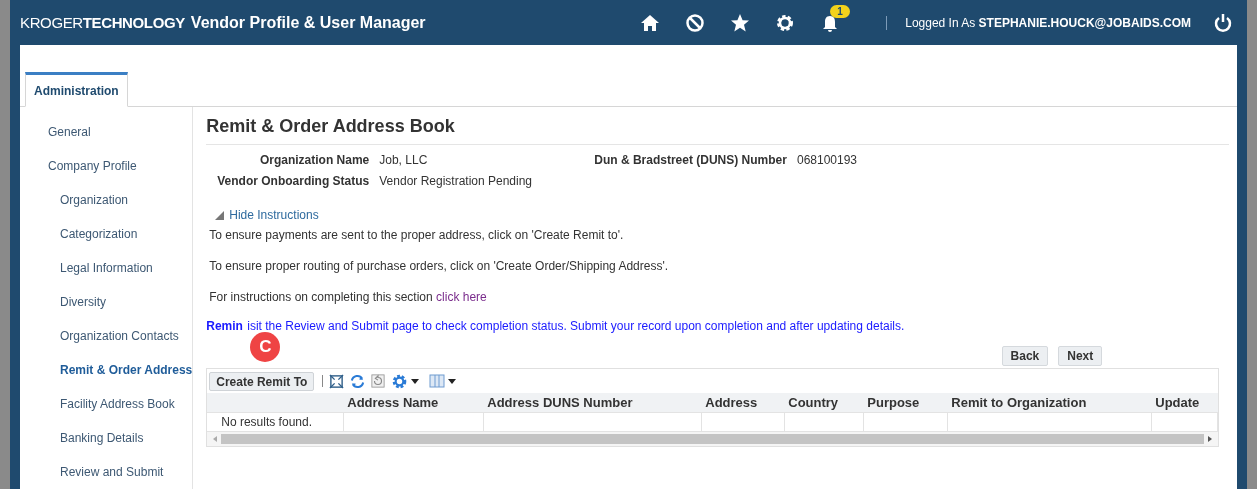  I want to click on sidebar-item: Remit & Order Address, so click(106, 370).